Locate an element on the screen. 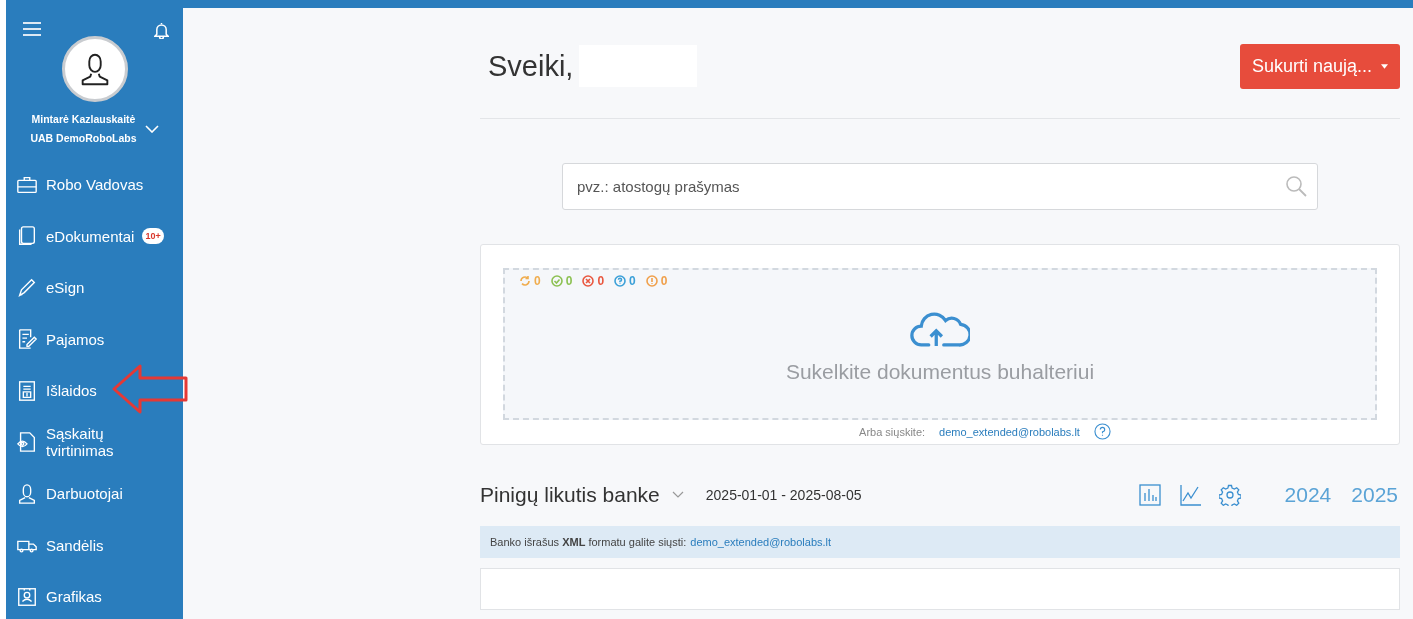  user-name: Mintarė Kazlauskaitė is located at coordinates (83, 119).